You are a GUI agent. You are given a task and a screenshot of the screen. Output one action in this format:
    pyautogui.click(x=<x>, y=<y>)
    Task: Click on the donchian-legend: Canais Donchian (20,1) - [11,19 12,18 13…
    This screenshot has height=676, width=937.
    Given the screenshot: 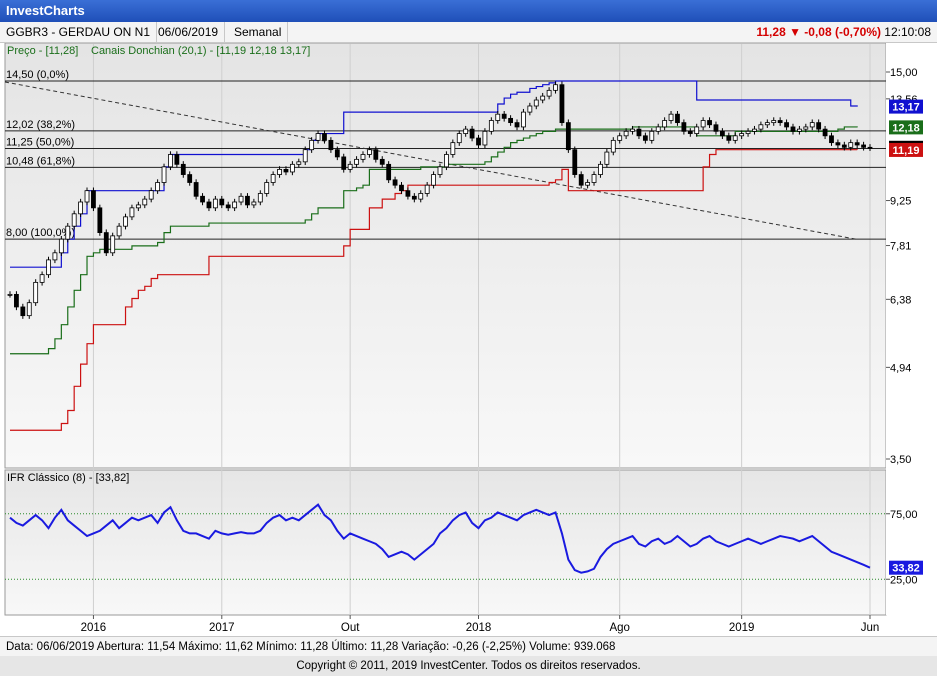 What is the action you would take?
    pyautogui.click(x=200, y=51)
    